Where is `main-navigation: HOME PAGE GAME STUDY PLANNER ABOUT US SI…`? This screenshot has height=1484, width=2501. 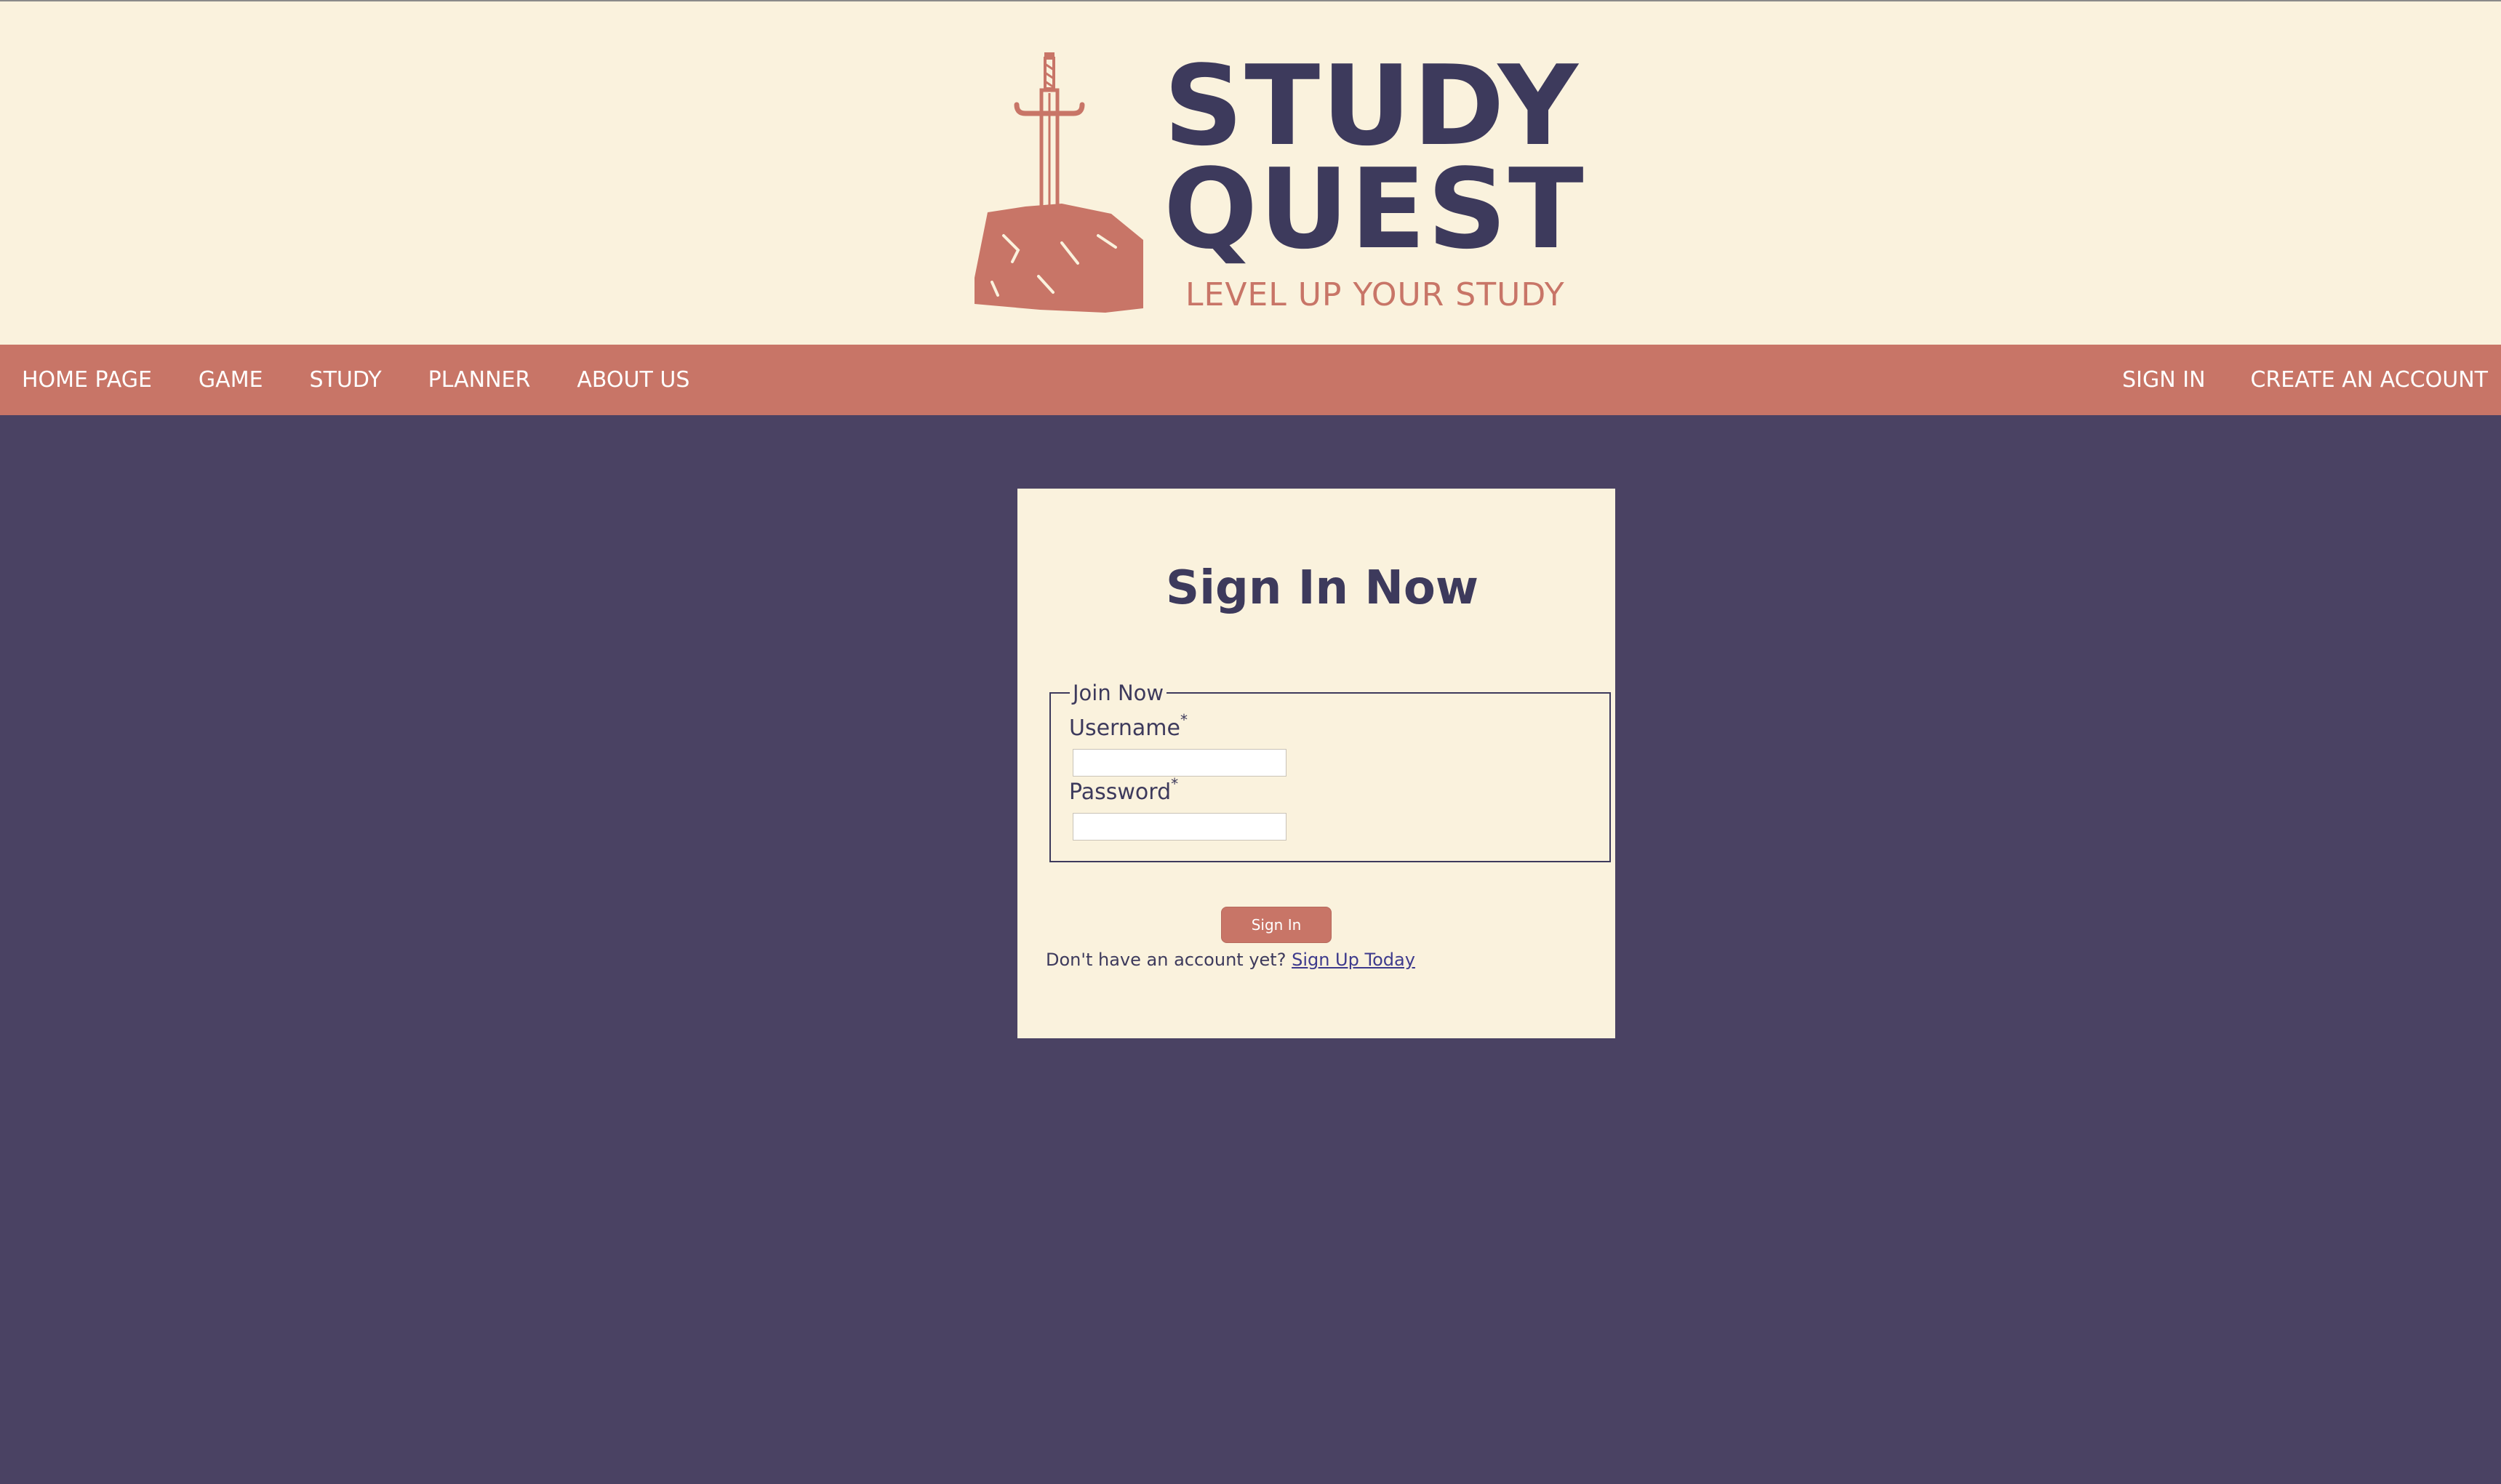 main-navigation: HOME PAGE GAME STUDY PLANNER ABOUT US SI… is located at coordinates (1250, 380).